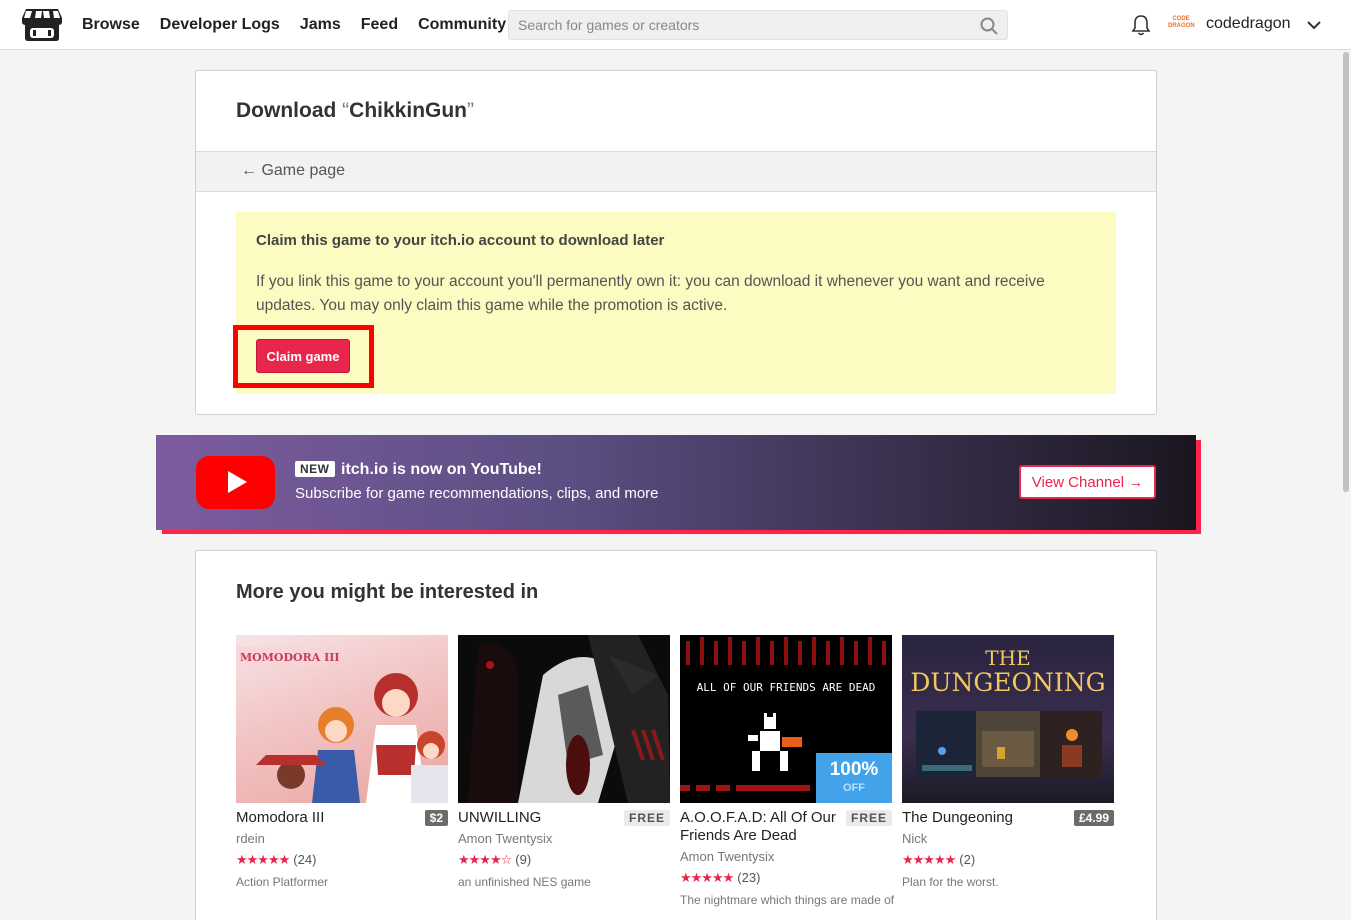 This screenshot has width=1351, height=920. Describe the element at coordinates (1093, 818) in the screenshot. I see `price-badge: £4.99` at that location.